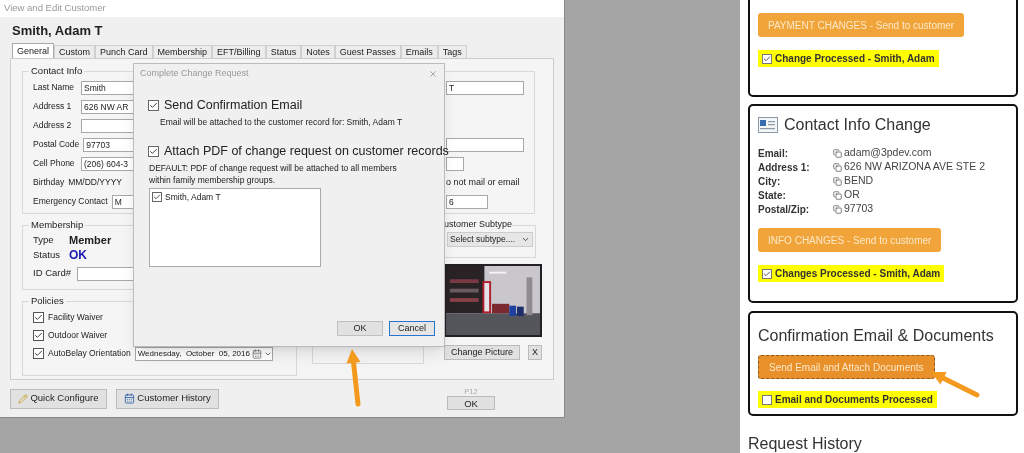 Image resolution: width=1024 pixels, height=453 pixels. Describe the element at coordinates (858, 274) in the screenshot. I see `checkbox-label: Changes Processed - Smith, Adam` at that location.